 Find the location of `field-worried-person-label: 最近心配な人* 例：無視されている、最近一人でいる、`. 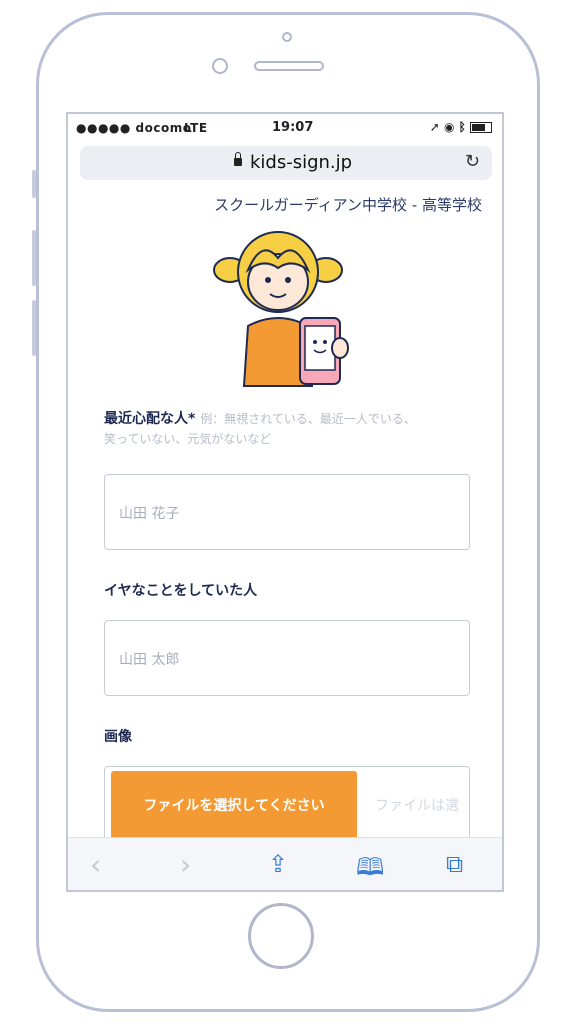

field-worried-person-label: 最近心配な人* 例：無視されている、最近一人でいる、 is located at coordinates (260, 418).